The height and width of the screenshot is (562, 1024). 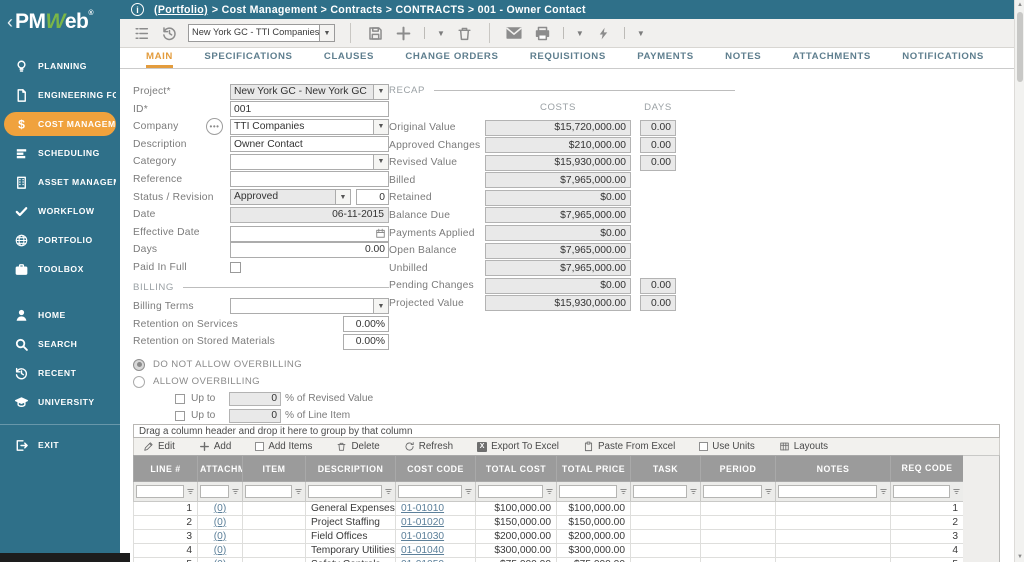 I want to click on calendar-icon, so click(x=380, y=235).